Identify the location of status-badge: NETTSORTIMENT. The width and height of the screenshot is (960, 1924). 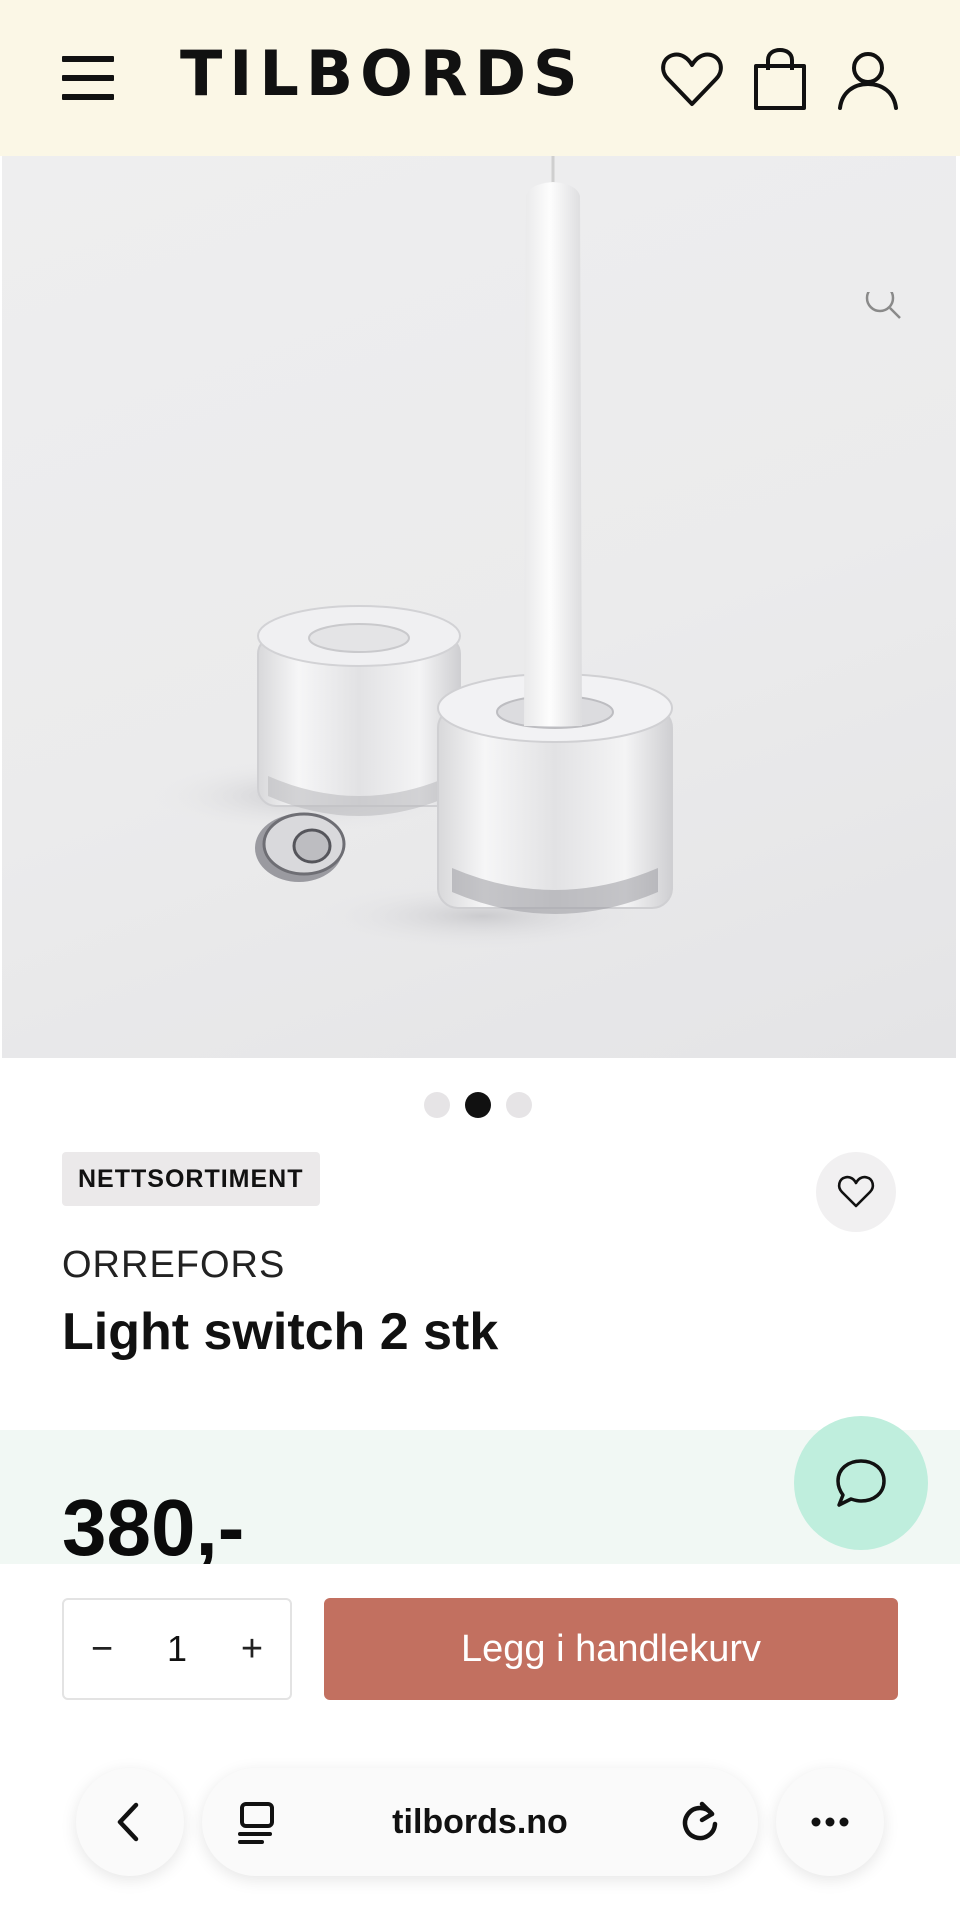
(191, 1179).